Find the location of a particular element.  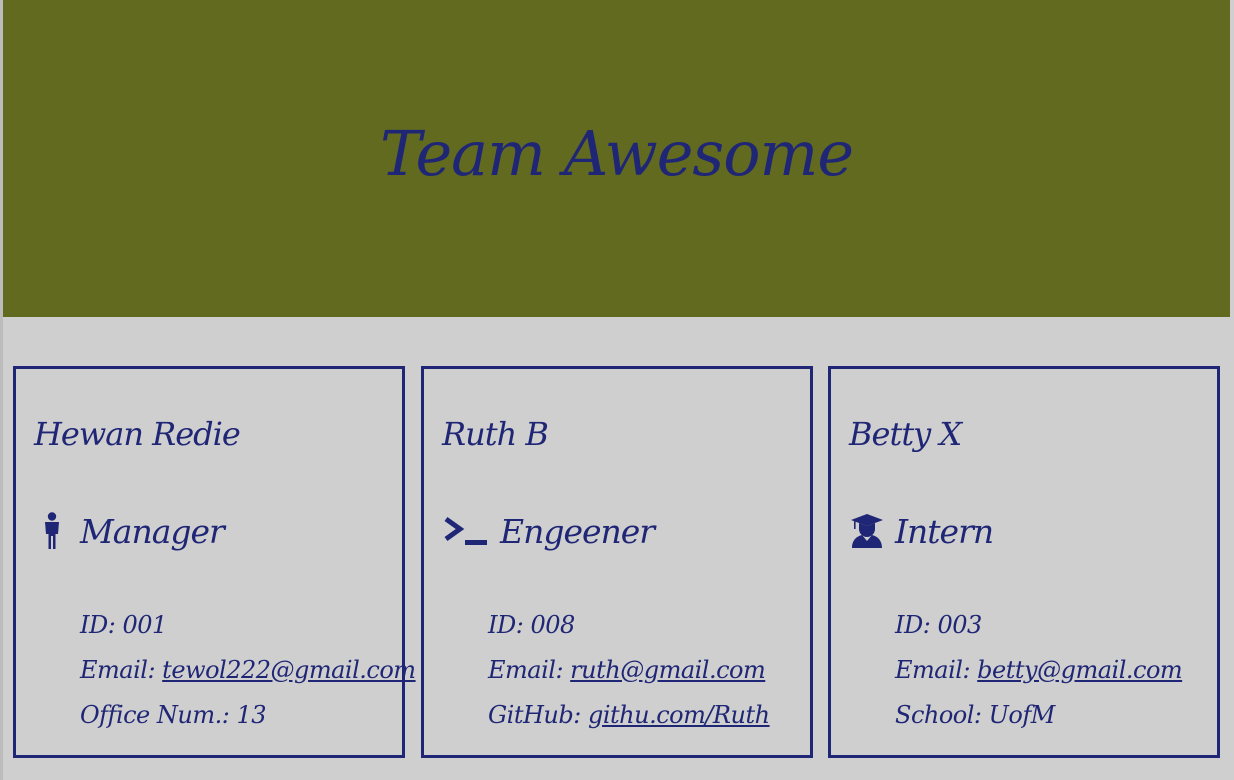

email-row: Email: ruth@gmail.com is located at coordinates (629, 670).